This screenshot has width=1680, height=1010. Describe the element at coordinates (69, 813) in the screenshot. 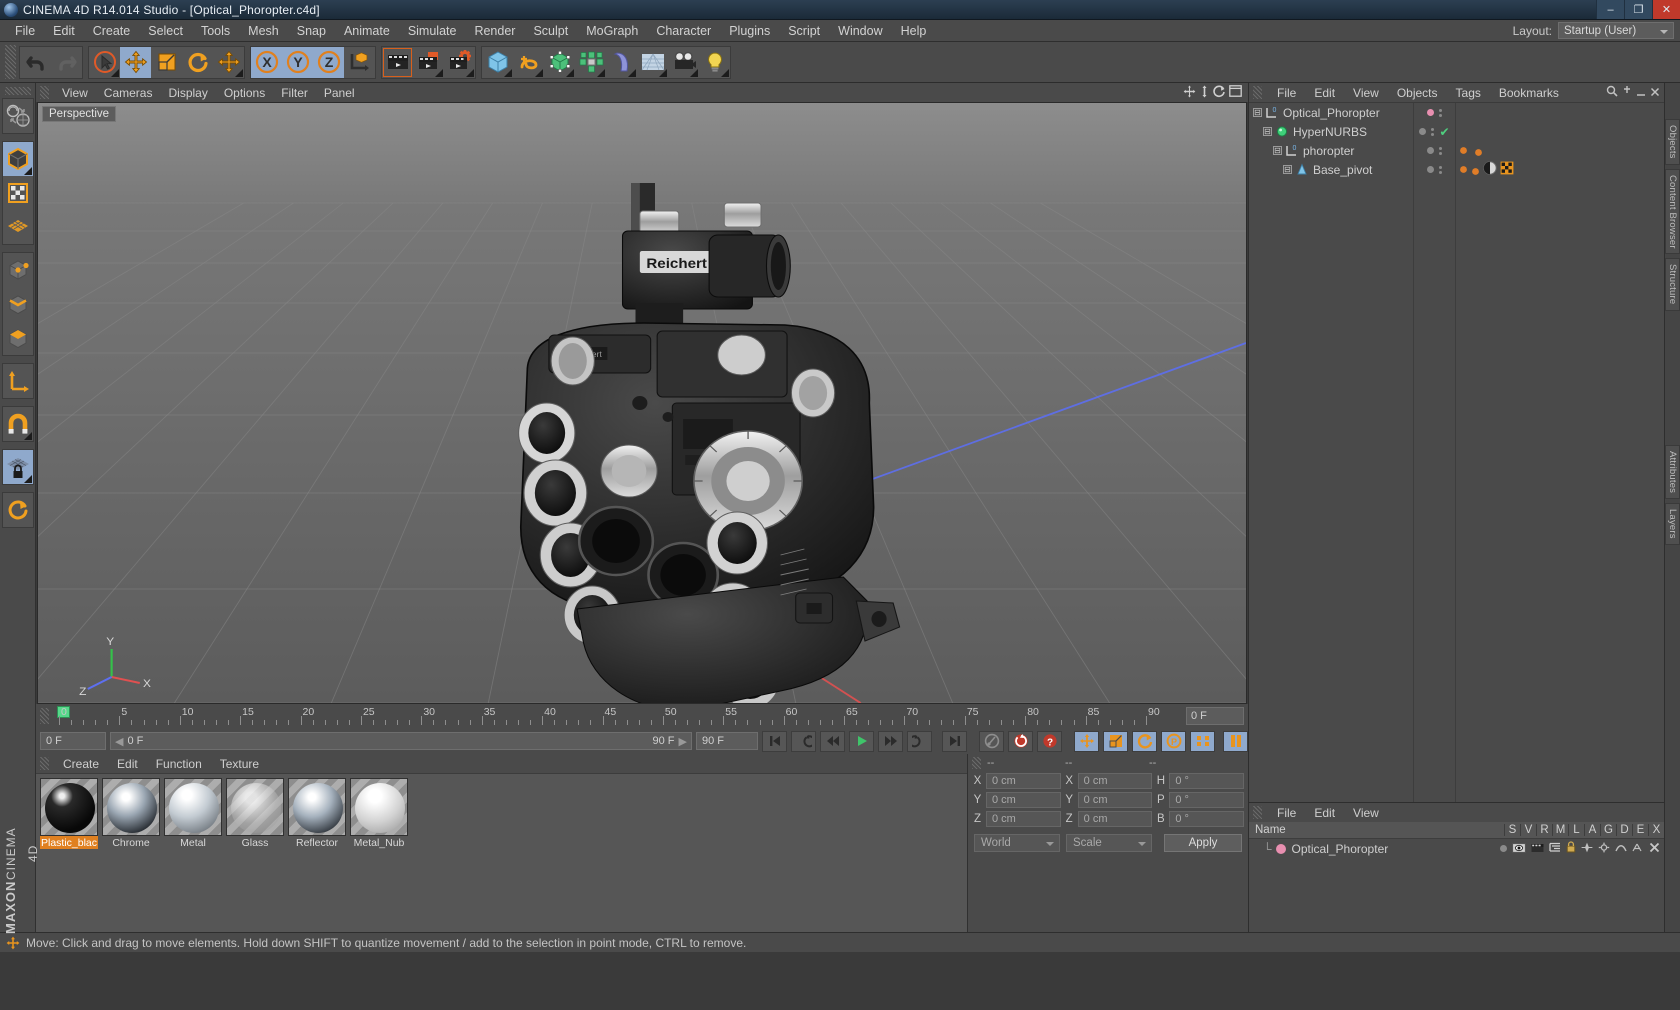

I see `material-item: Plastic_blac` at that location.